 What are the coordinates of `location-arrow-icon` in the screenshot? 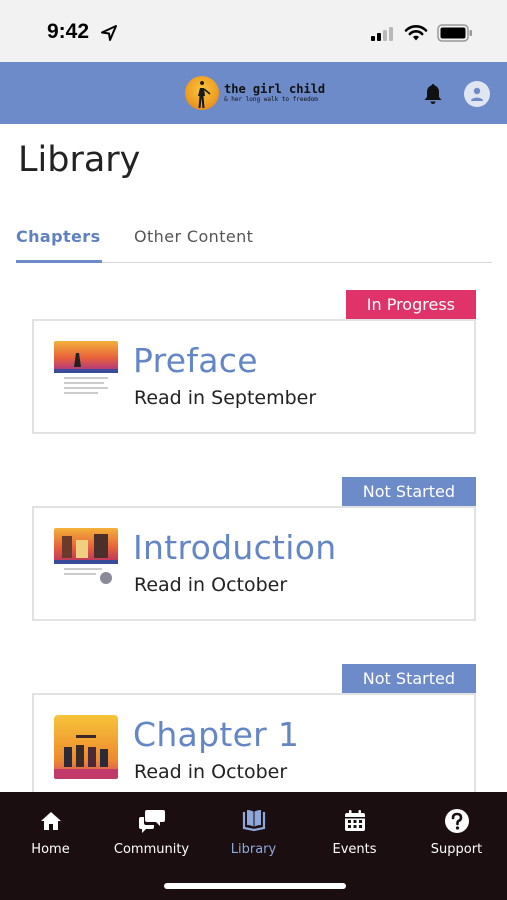 It's located at (109, 33).